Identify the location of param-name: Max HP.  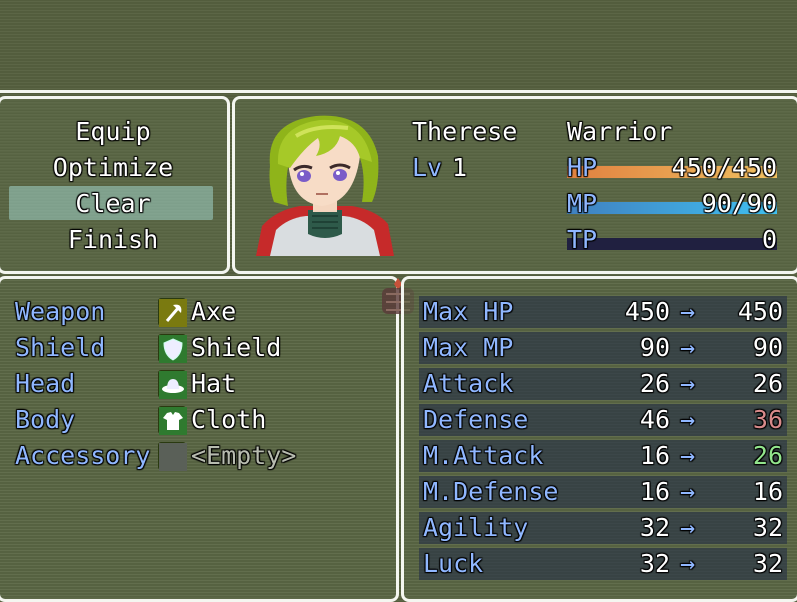
(468, 311).